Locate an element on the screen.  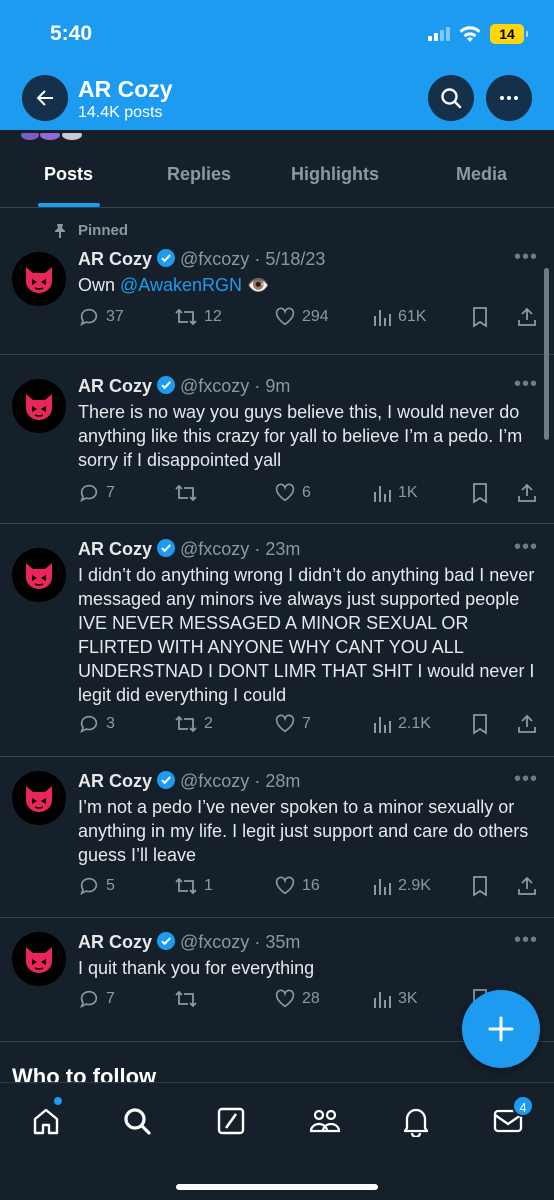
tweet-header: AR Cozy @fxcozy · 28m is located at coordinates (189, 782).